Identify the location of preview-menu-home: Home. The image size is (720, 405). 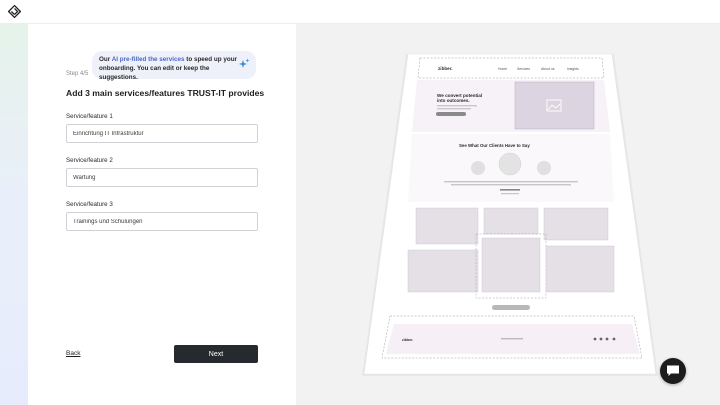
(502, 69).